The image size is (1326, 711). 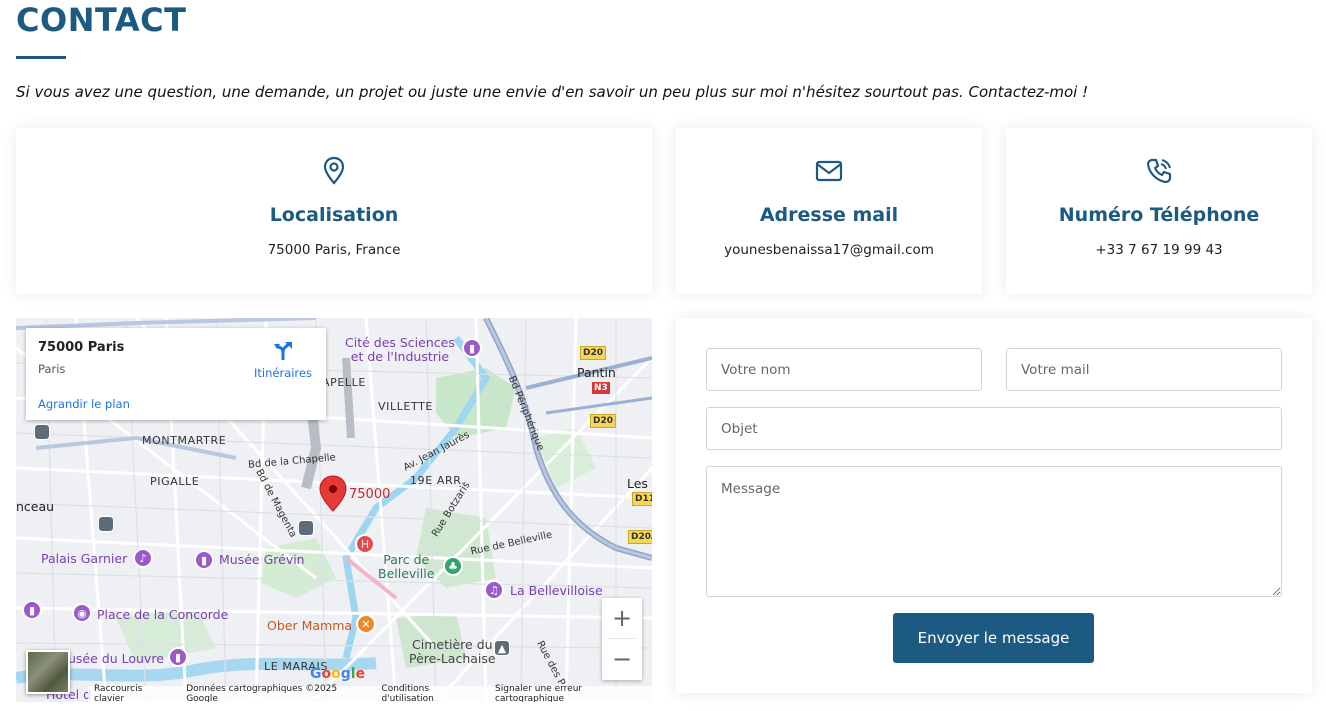 I want to click on location-value: 75000 Paris, France, so click(x=334, y=250).